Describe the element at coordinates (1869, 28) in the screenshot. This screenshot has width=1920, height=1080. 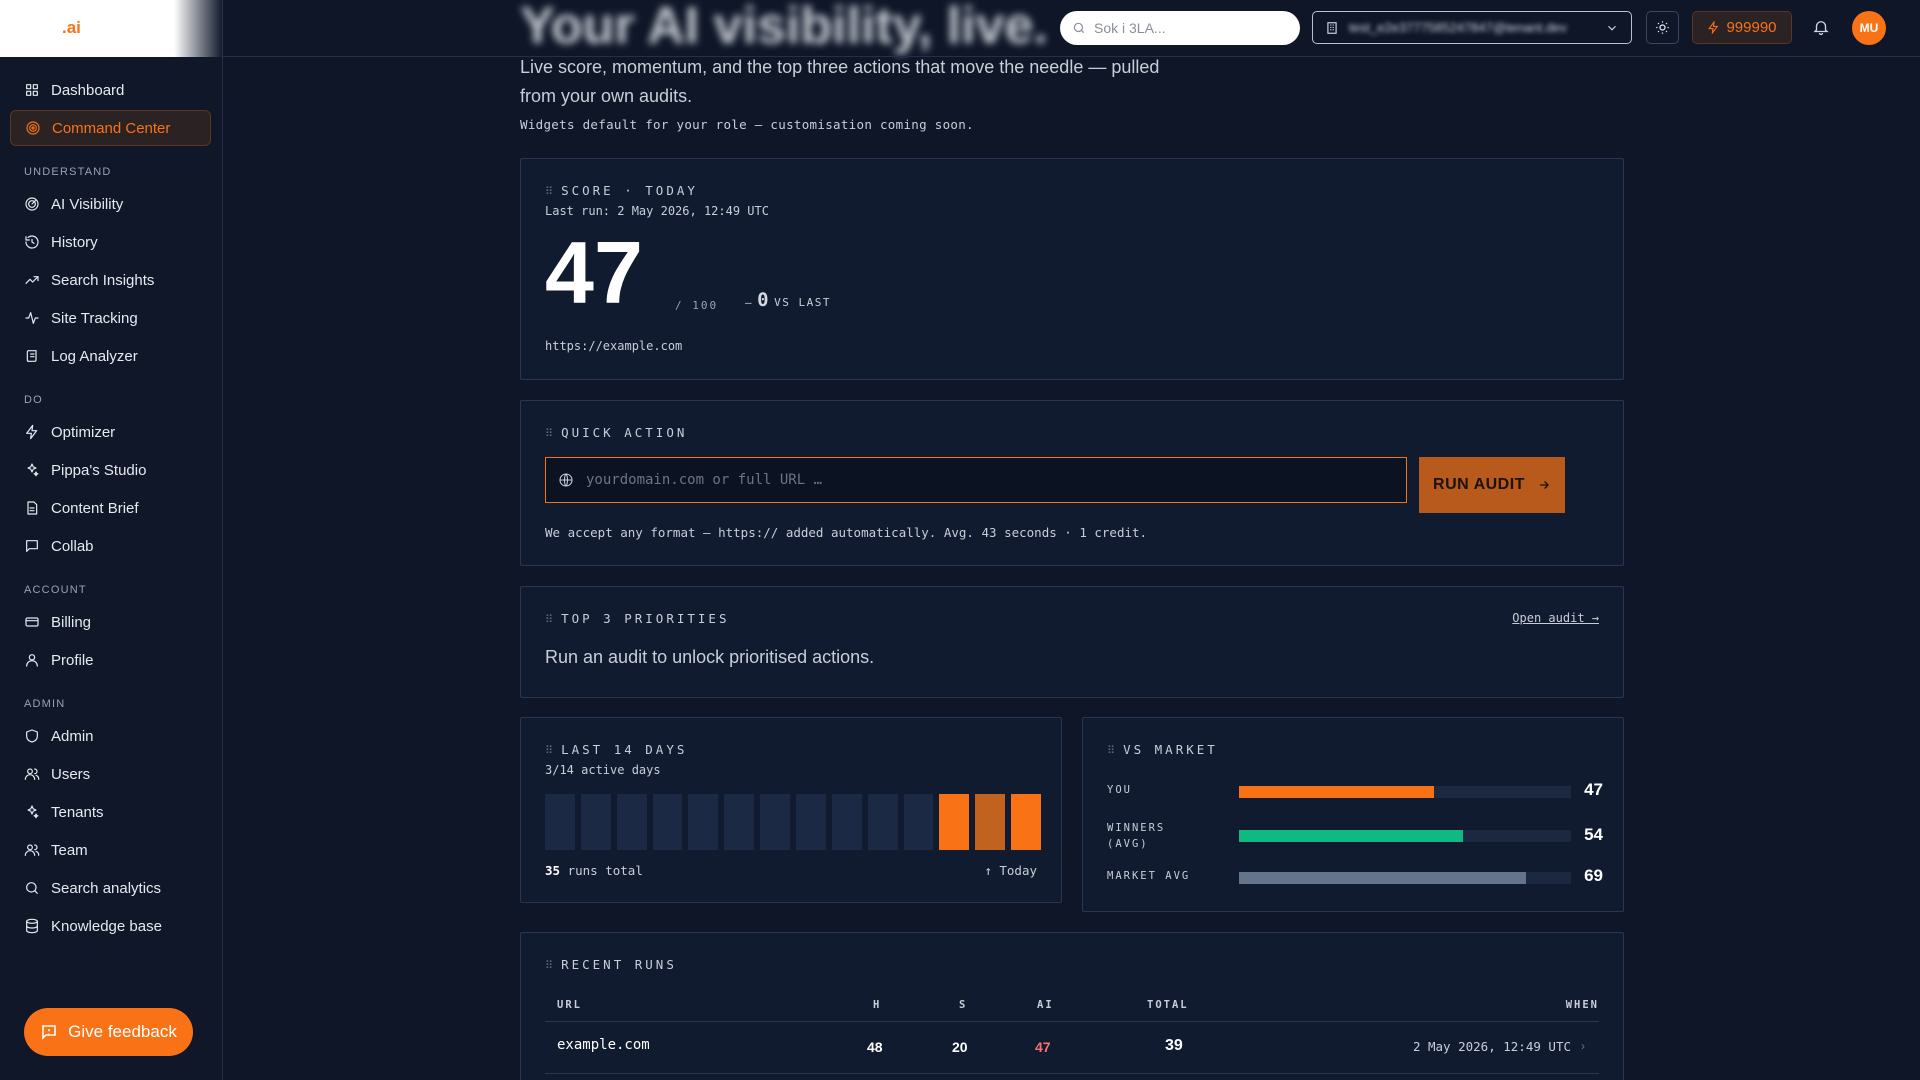
I see `avatar: MU` at that location.